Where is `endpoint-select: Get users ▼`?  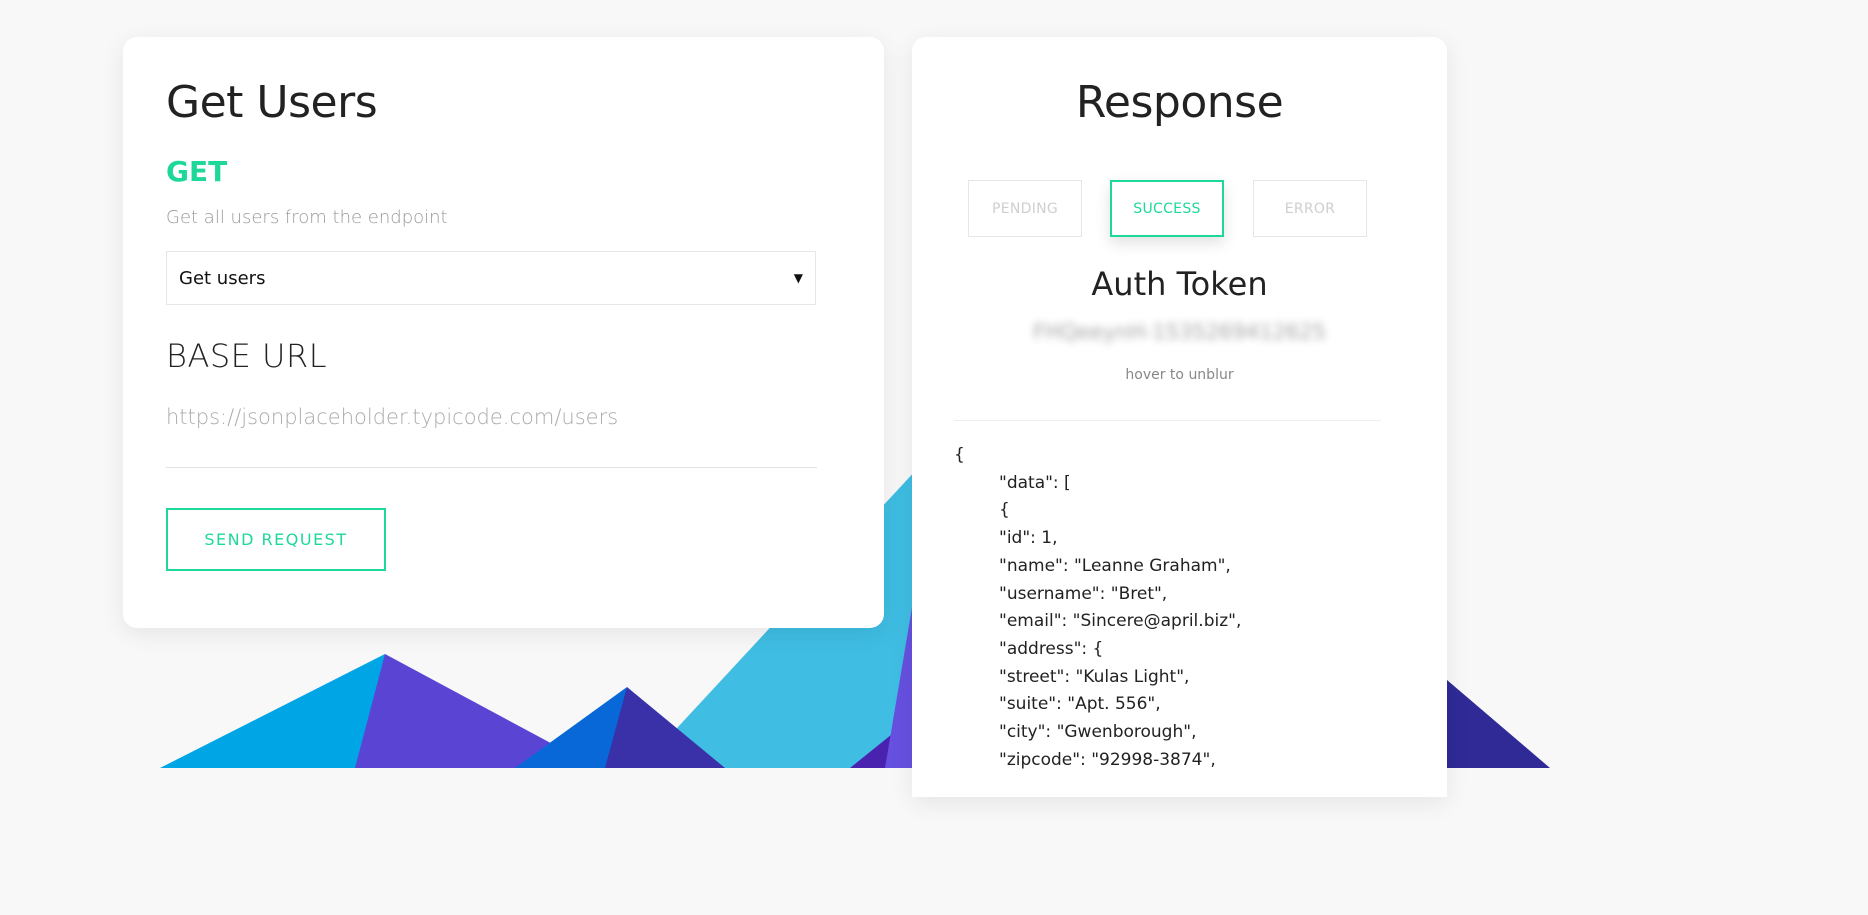 endpoint-select: Get users ▼ is located at coordinates (491, 278).